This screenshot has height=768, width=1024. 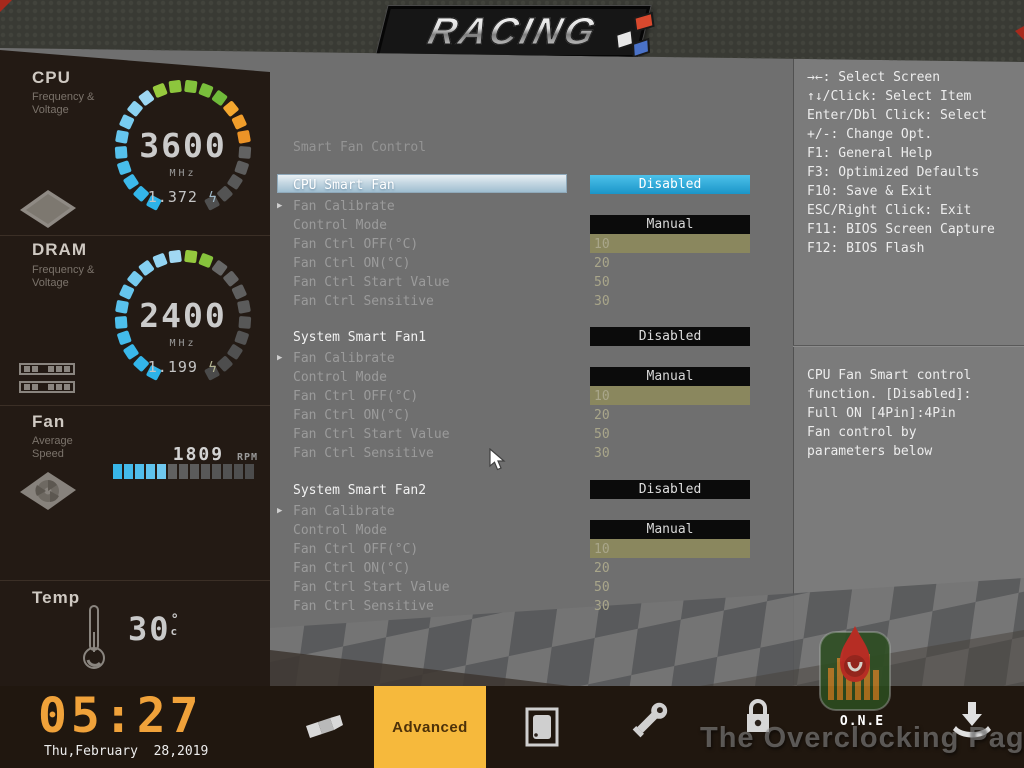 What do you see at coordinates (862, 738) in the screenshot?
I see `watermark-text: The Overclocking Page` at bounding box center [862, 738].